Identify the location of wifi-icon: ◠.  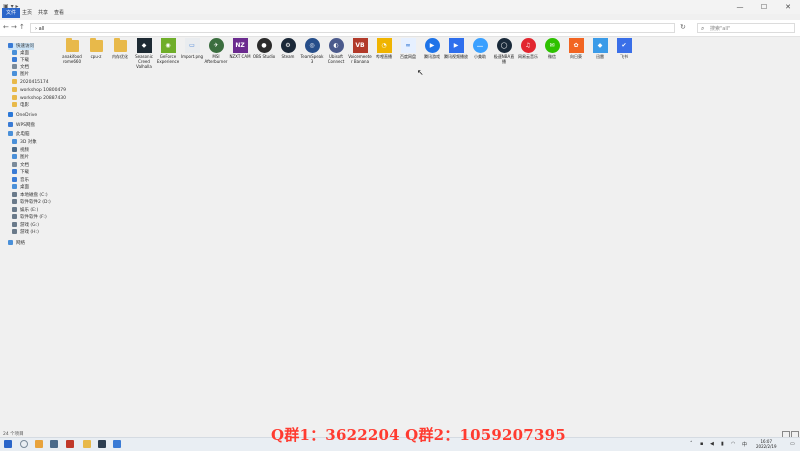
(733, 444).